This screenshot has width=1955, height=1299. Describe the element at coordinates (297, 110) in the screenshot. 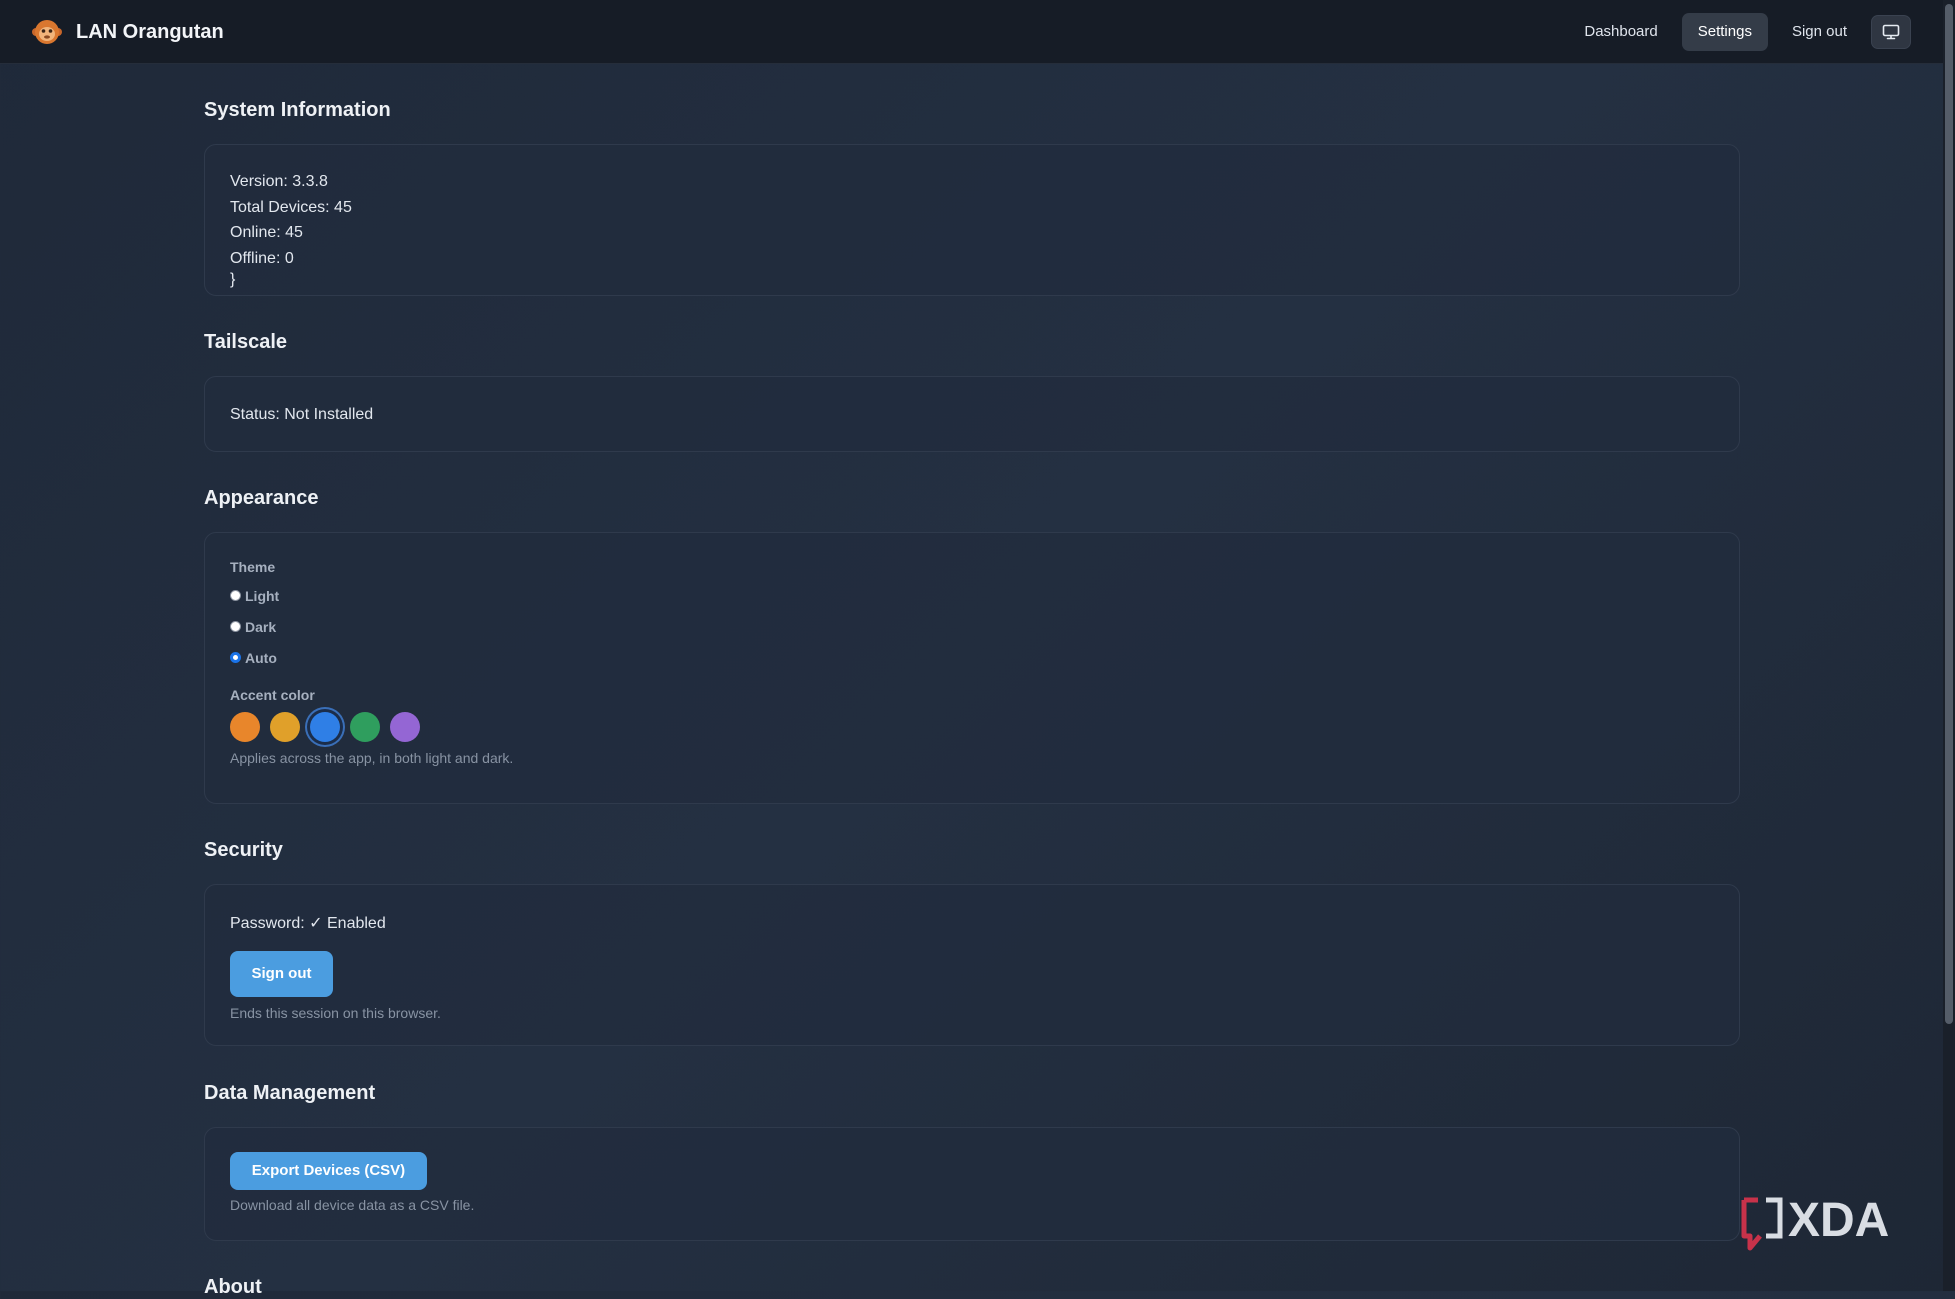

I see `section-title-system-information: System Information` at that location.